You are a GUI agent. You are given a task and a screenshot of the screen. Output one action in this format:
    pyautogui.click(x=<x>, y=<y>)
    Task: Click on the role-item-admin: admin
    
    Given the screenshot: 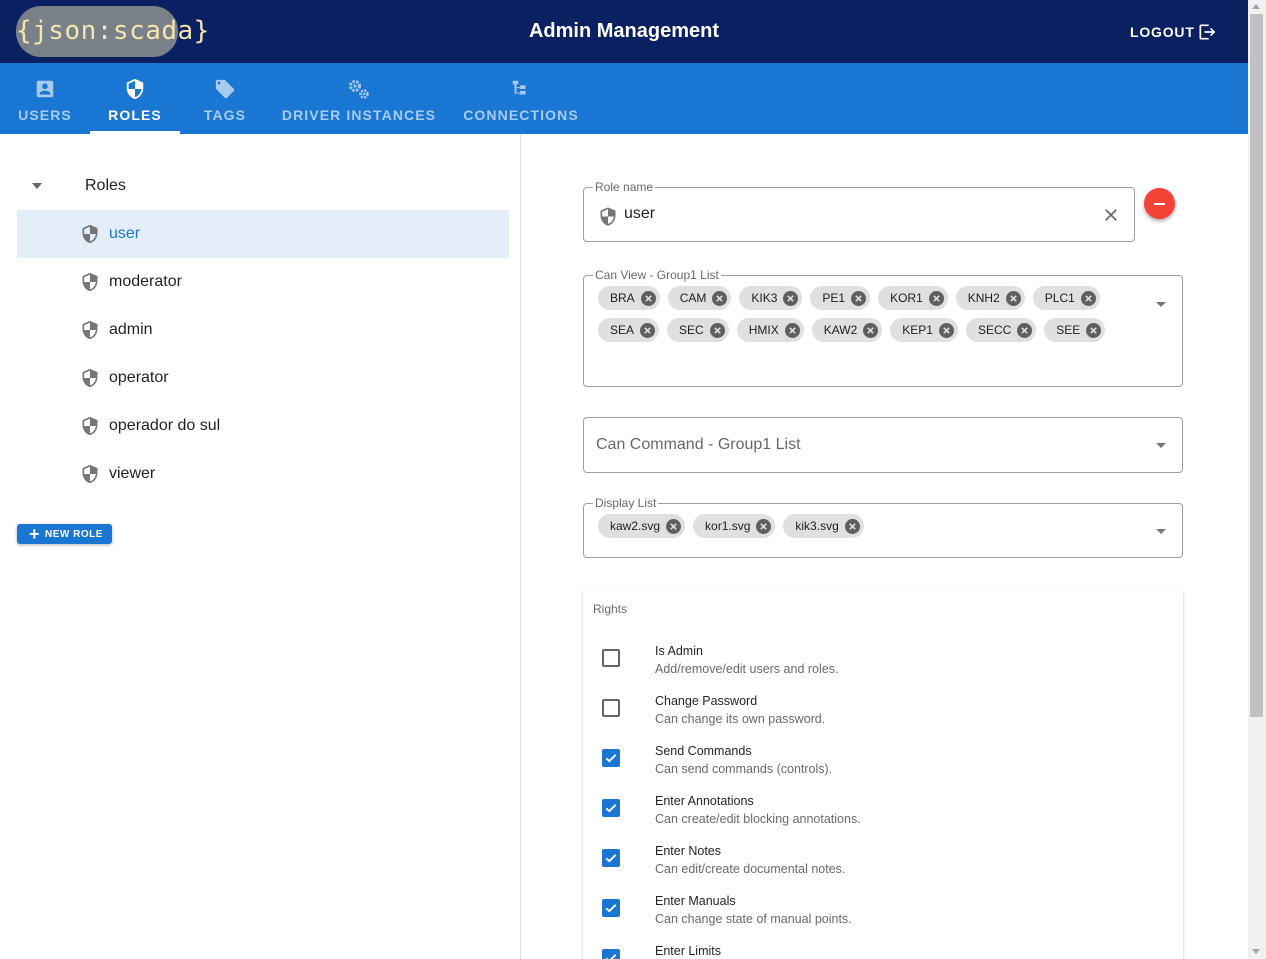 What is the action you would take?
    pyautogui.click(x=263, y=330)
    